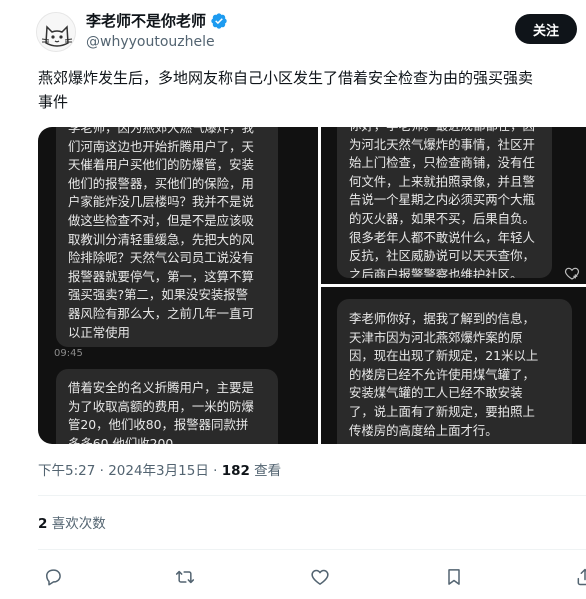 The height and width of the screenshot is (599, 586). Describe the element at coordinates (442, 237) in the screenshot. I see `chat-line: 很多老年人都不敢说什么，年轻人` at that location.